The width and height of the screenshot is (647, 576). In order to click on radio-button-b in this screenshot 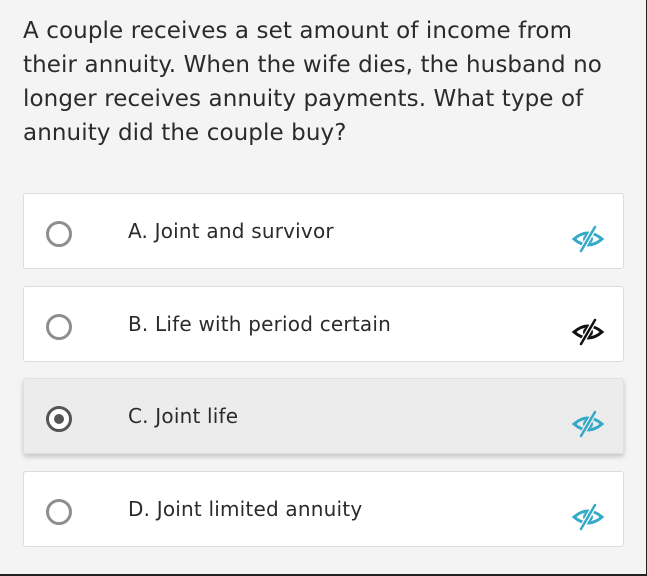, I will do `click(59, 327)`.